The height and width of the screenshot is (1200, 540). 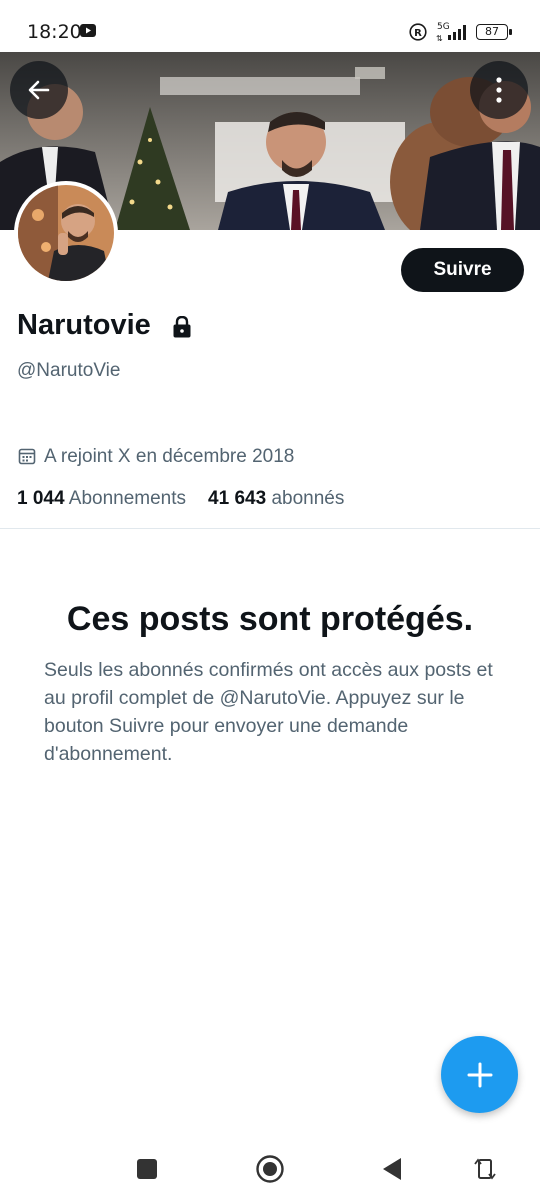 I want to click on follow-stats: 1 044 Abonnements 41 643 abonnés, so click(x=180, y=499).